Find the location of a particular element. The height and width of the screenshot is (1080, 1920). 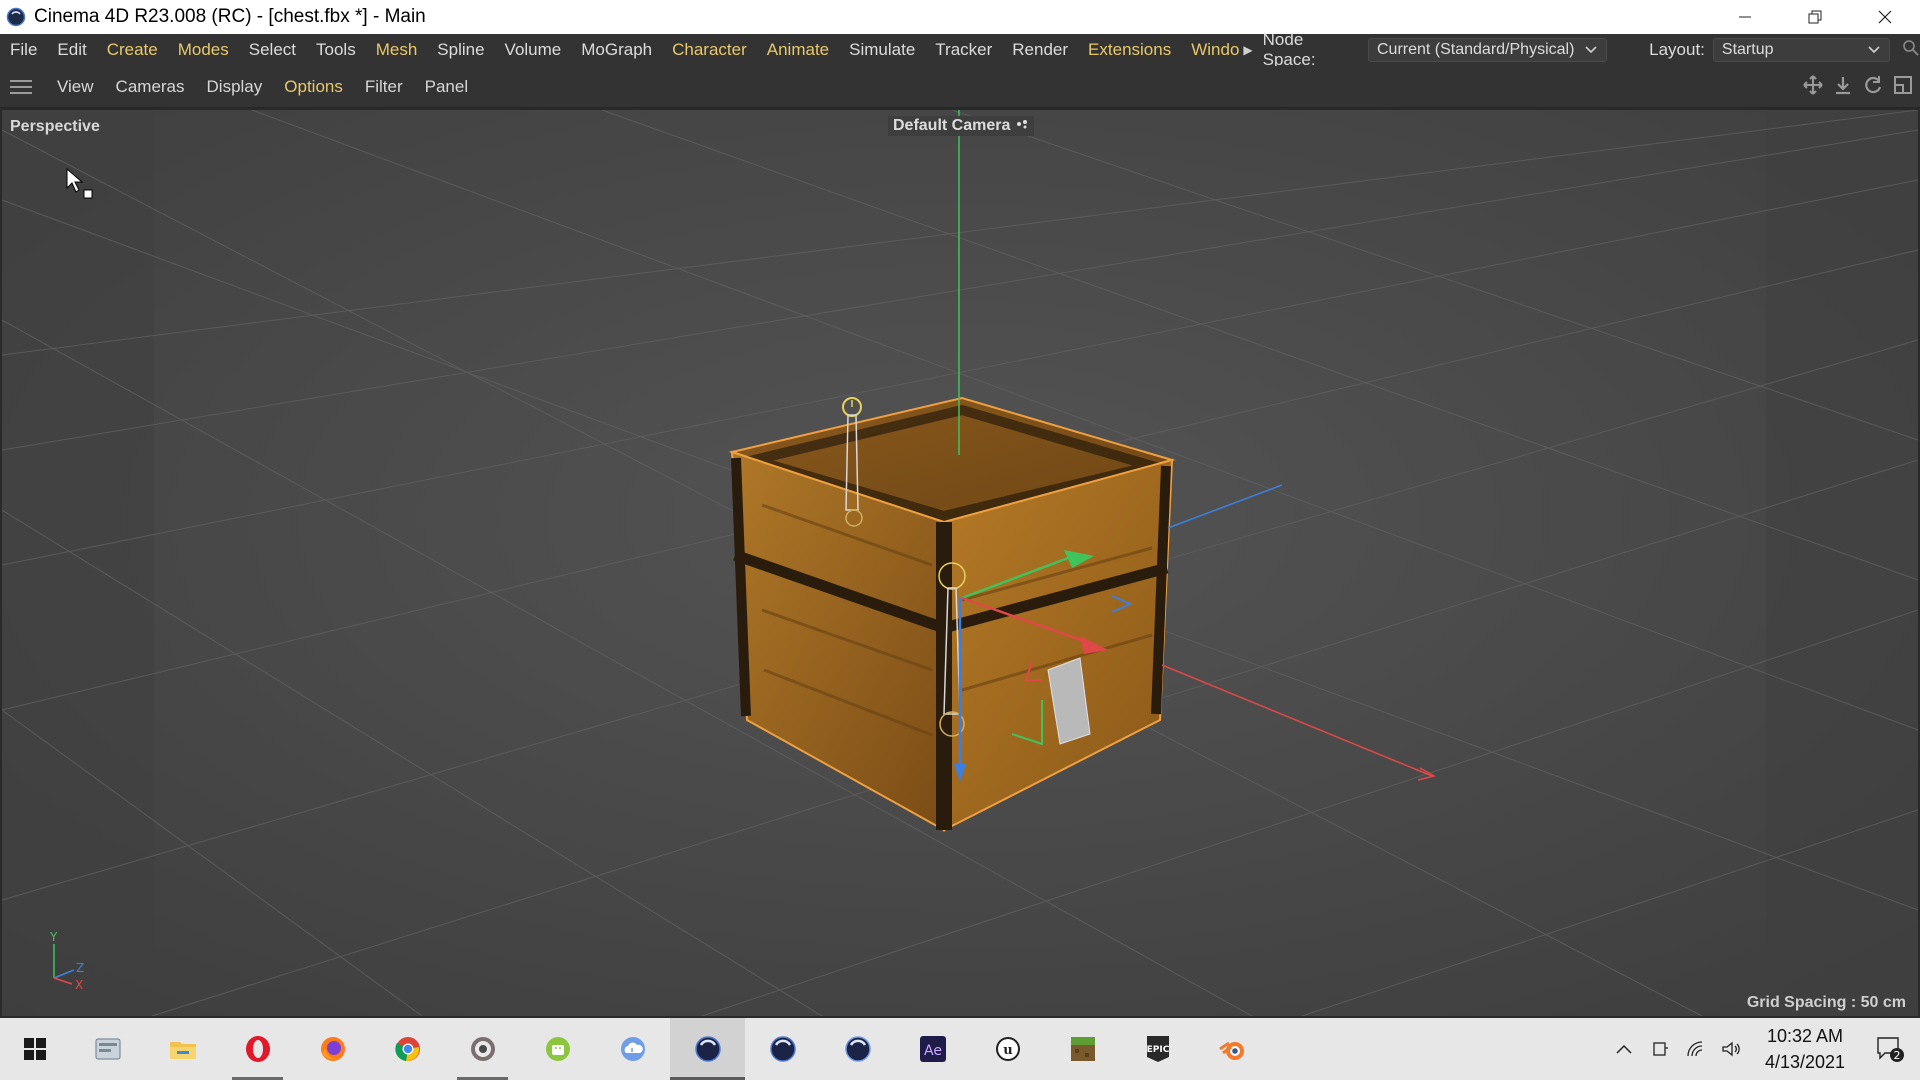

notification-center-icon: 2 is located at coordinates (1890, 1049).